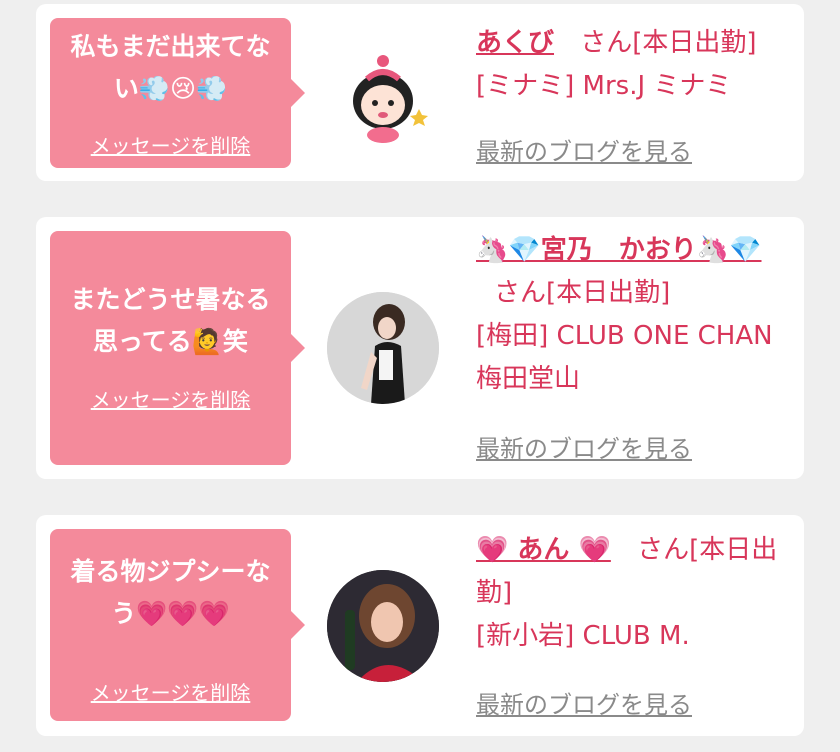 The height and width of the screenshot is (752, 840). Describe the element at coordinates (636, 65) in the screenshot. I see `cast-info: あくび さん[本日出勤] [ミナミ] Mrs.J ミナミ` at that location.